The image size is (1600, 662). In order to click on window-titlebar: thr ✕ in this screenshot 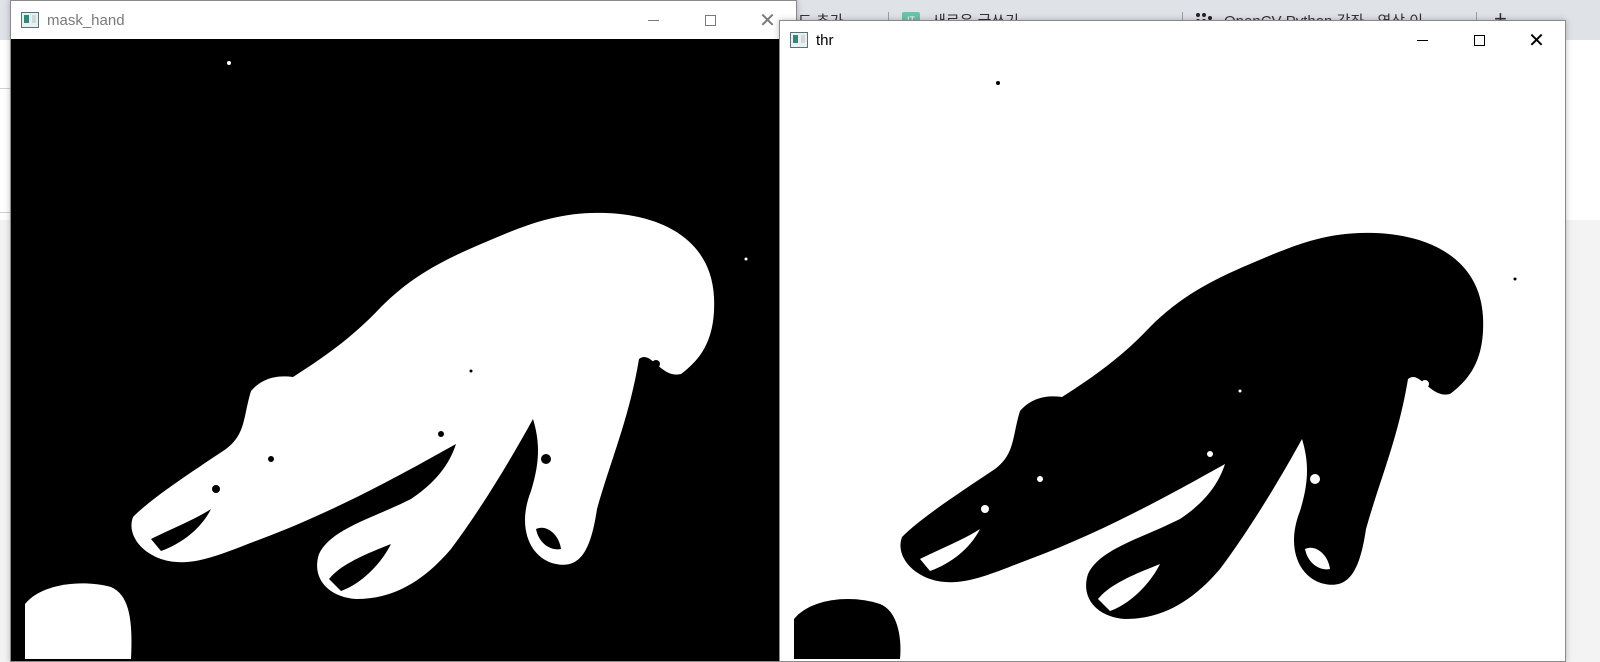, I will do `click(1172, 40)`.